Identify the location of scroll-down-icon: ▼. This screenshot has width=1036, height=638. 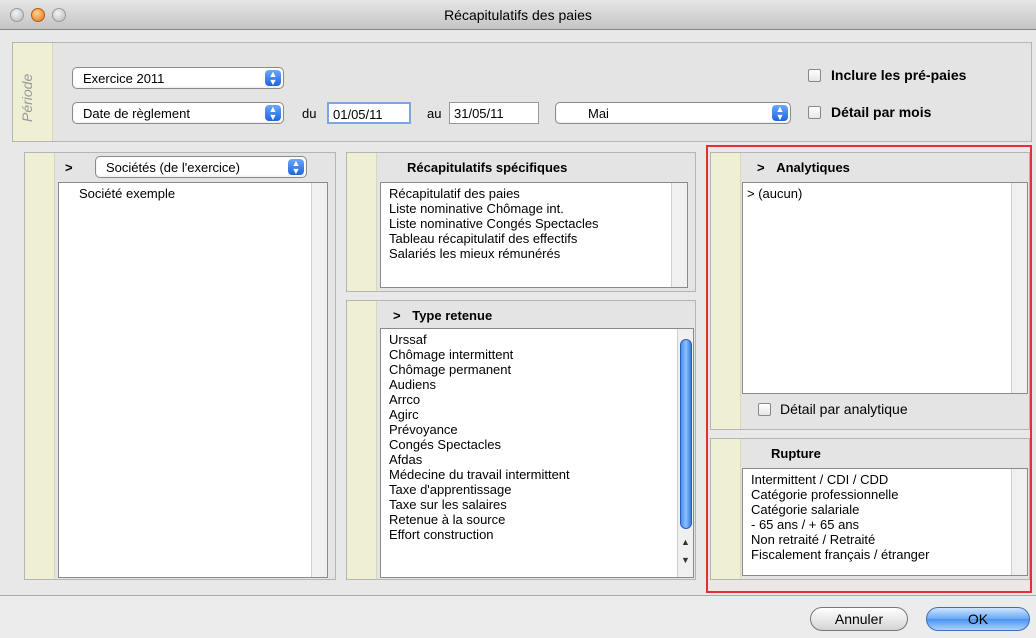
(685, 562).